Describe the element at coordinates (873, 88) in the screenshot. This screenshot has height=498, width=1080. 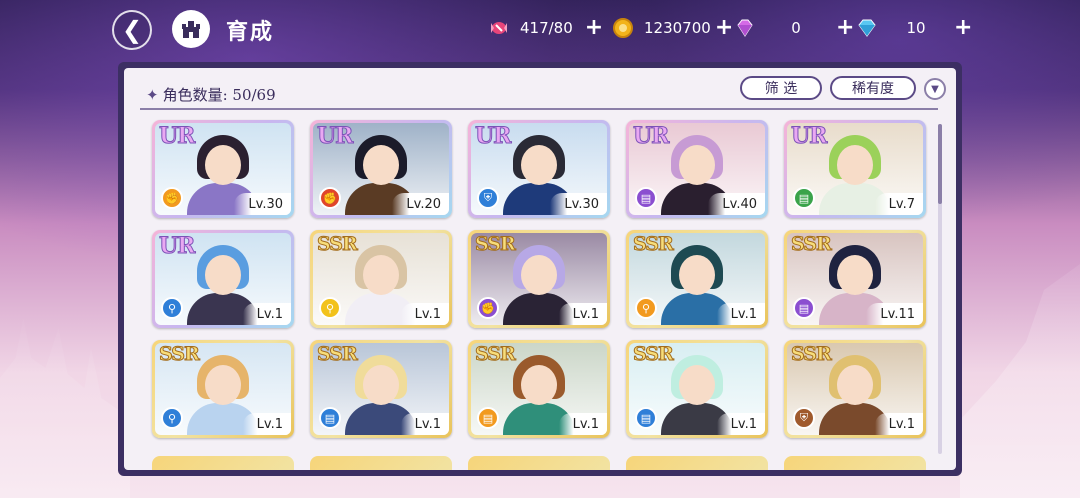
I see `rarity-sort-button: 稀有度` at that location.